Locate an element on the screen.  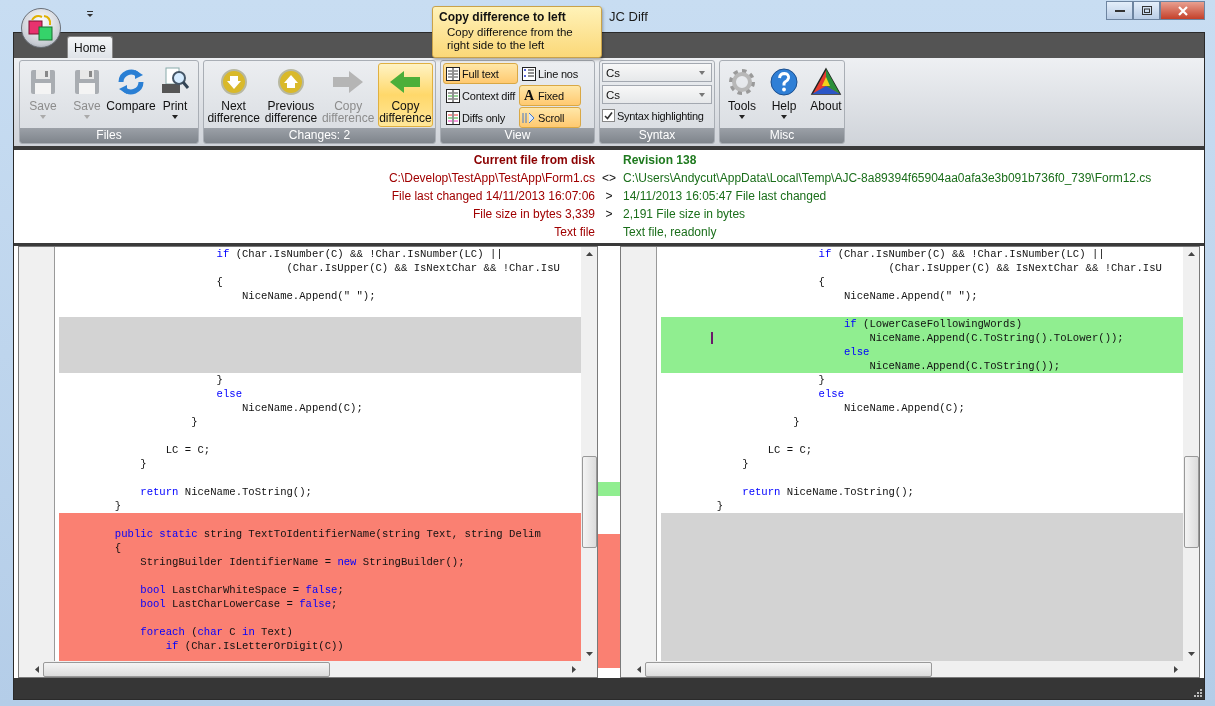
up-arrow-circle-icon is located at coordinates (290, 82).